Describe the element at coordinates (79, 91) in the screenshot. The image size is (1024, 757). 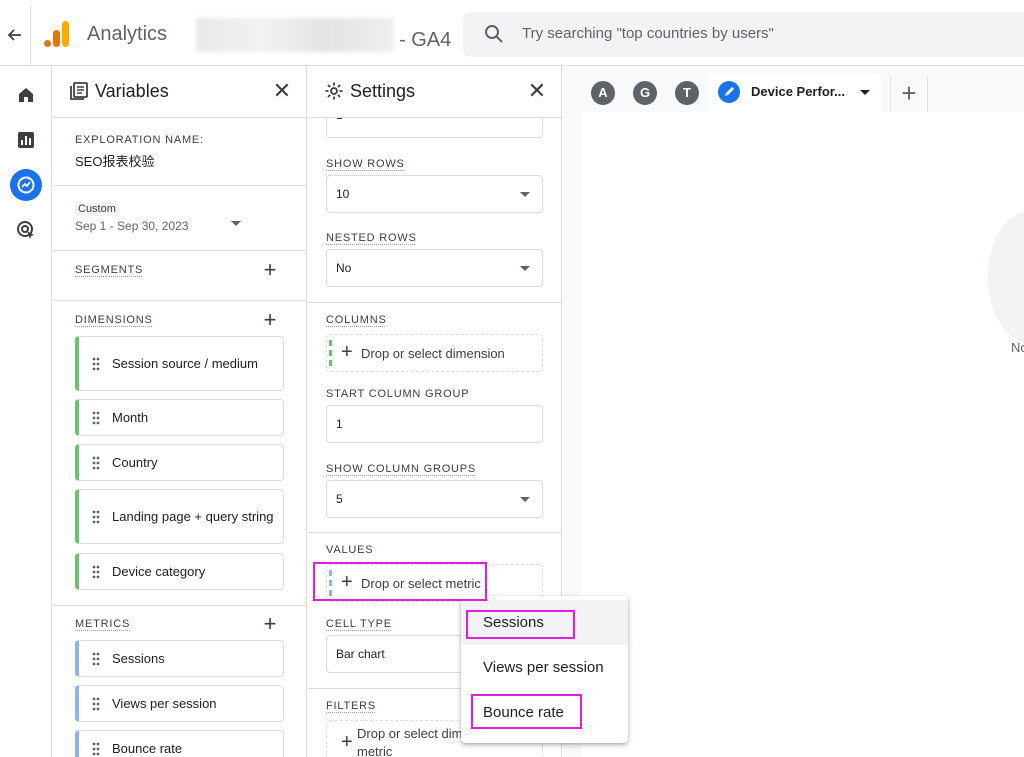
I see `variables-icon` at that location.